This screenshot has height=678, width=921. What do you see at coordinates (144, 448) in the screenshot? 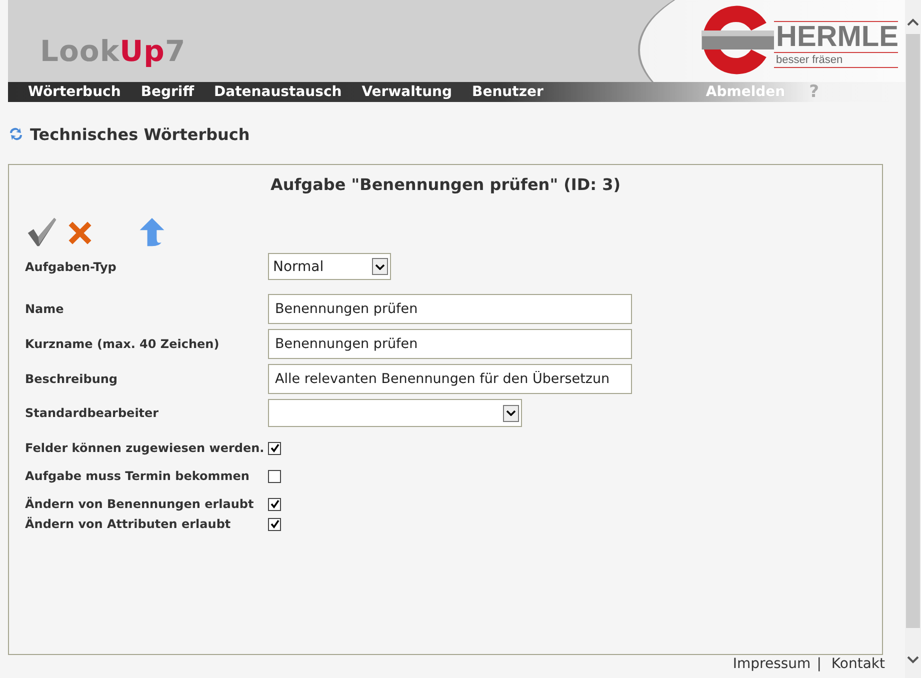
I see `field-label: Felder können zugewiesen werden.` at bounding box center [144, 448].